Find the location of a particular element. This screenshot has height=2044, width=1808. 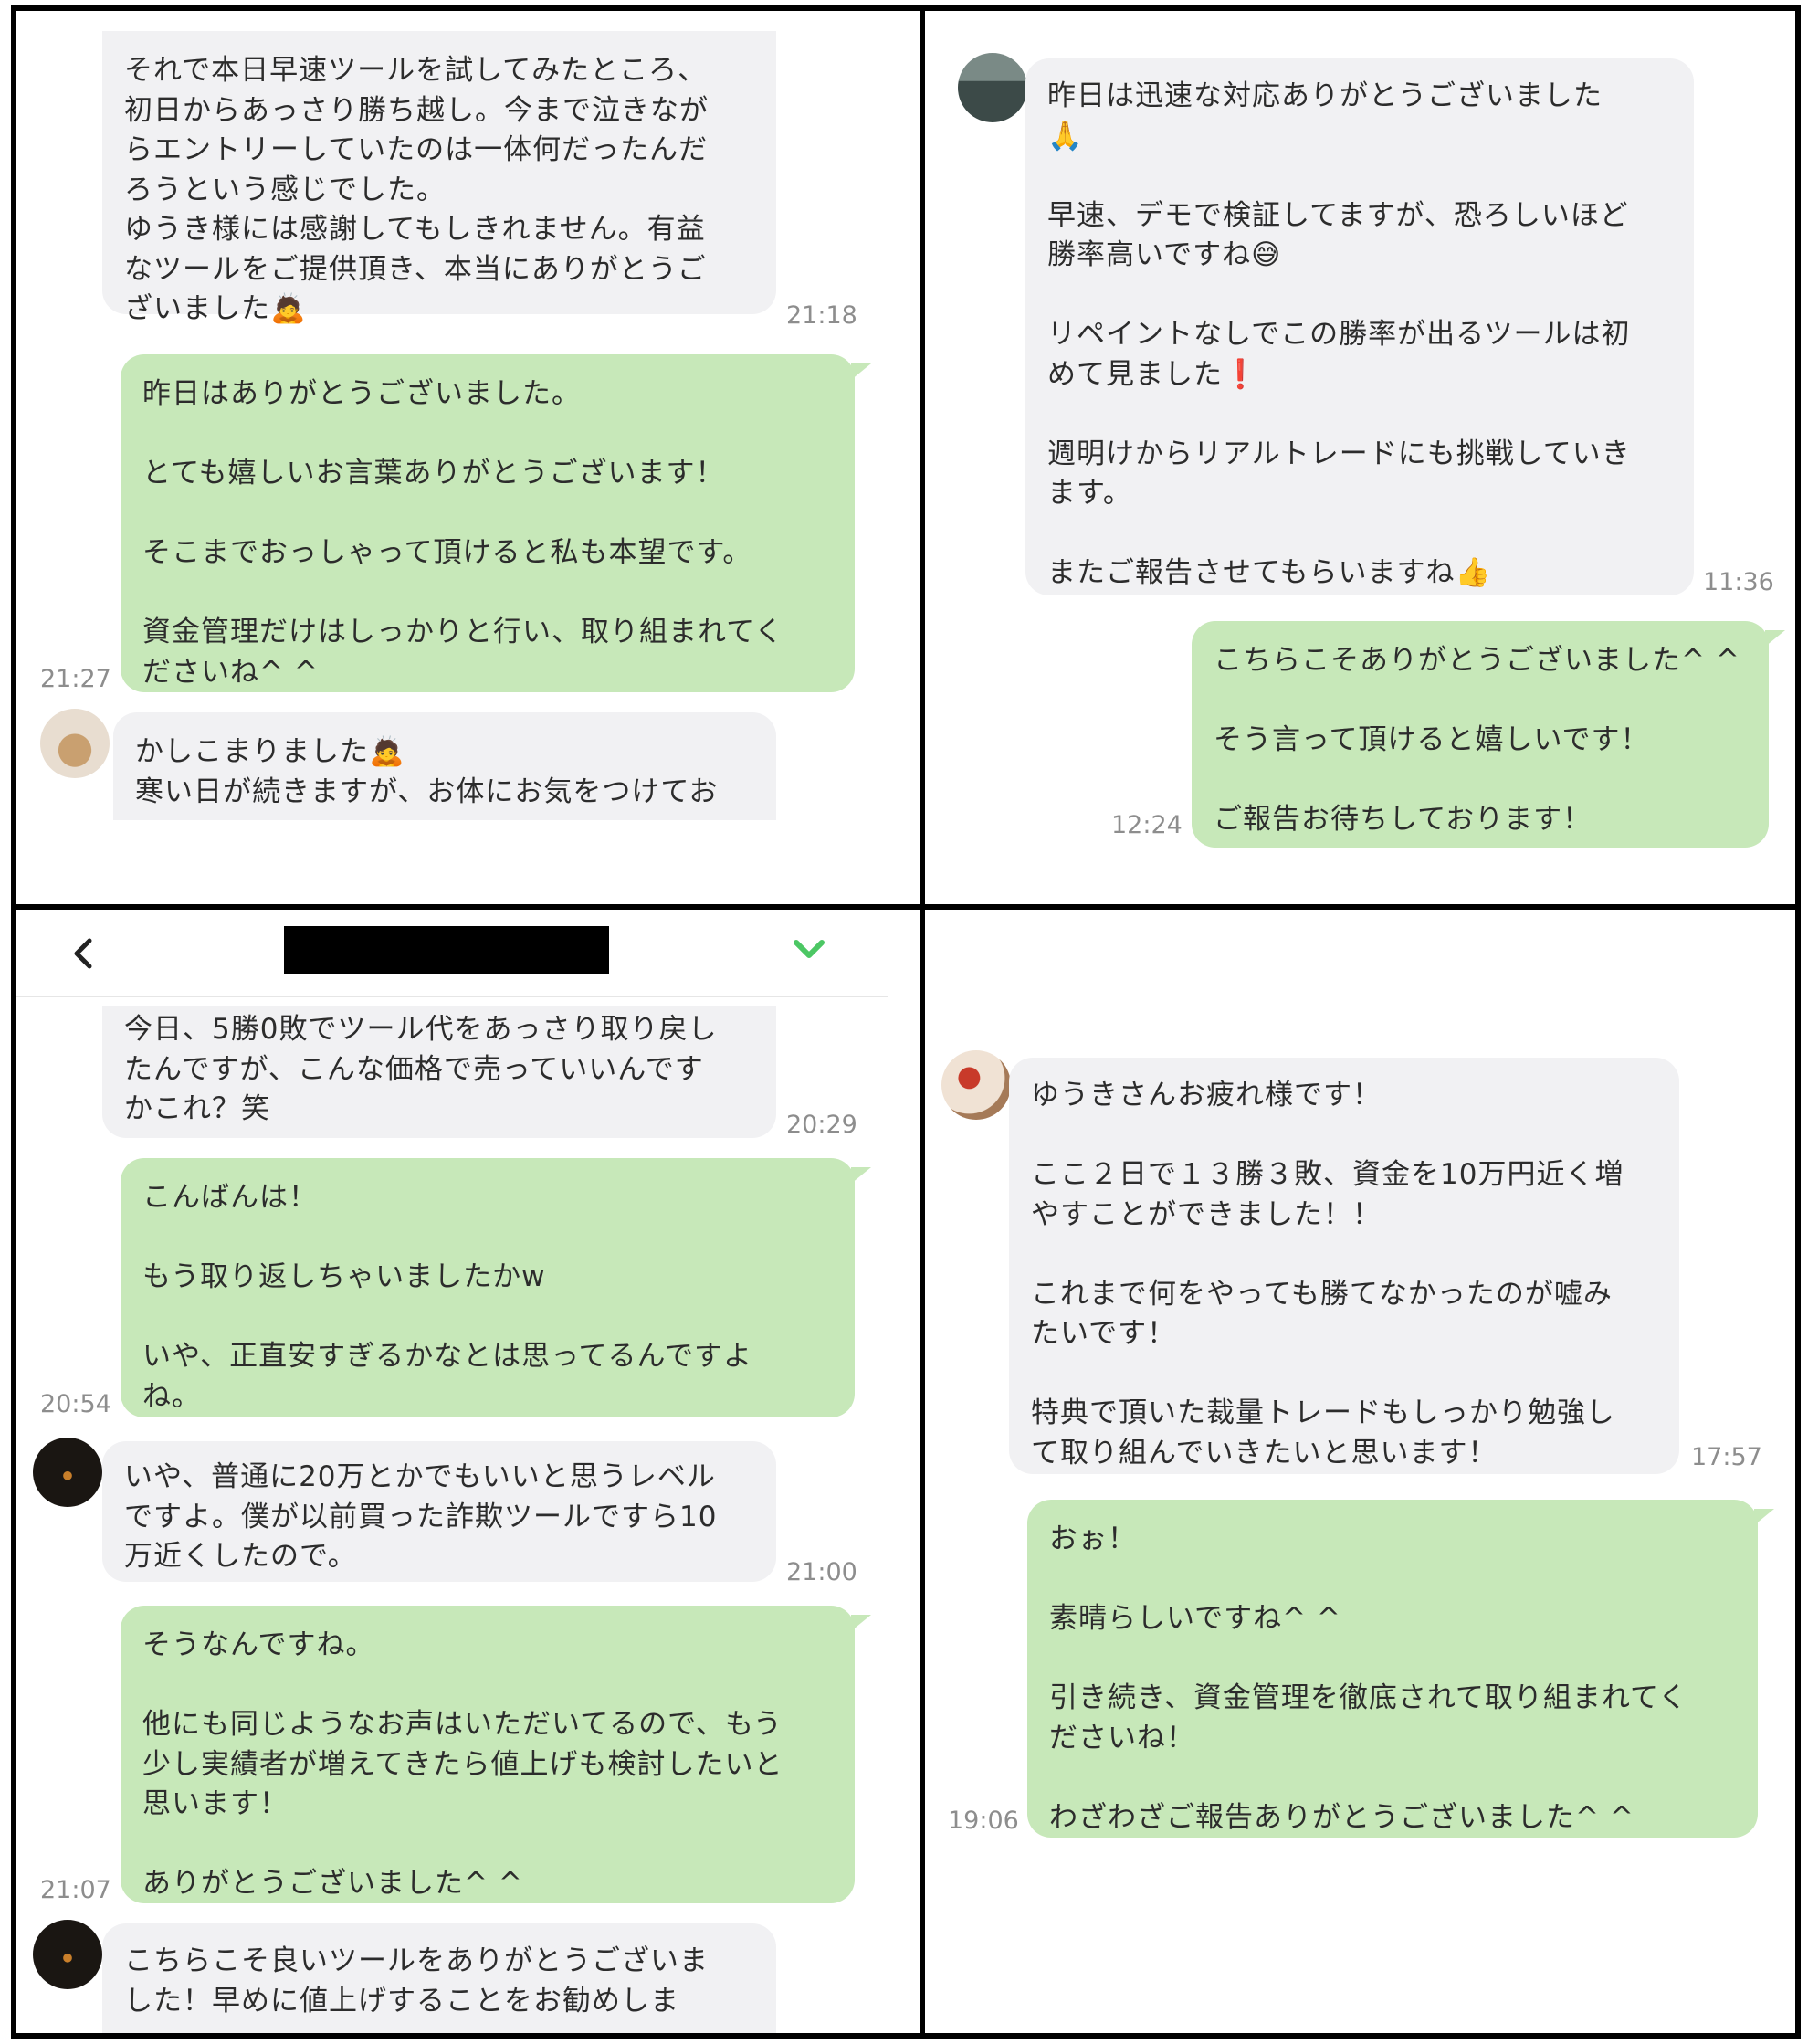

redacted-contact-name is located at coordinates (446, 950).